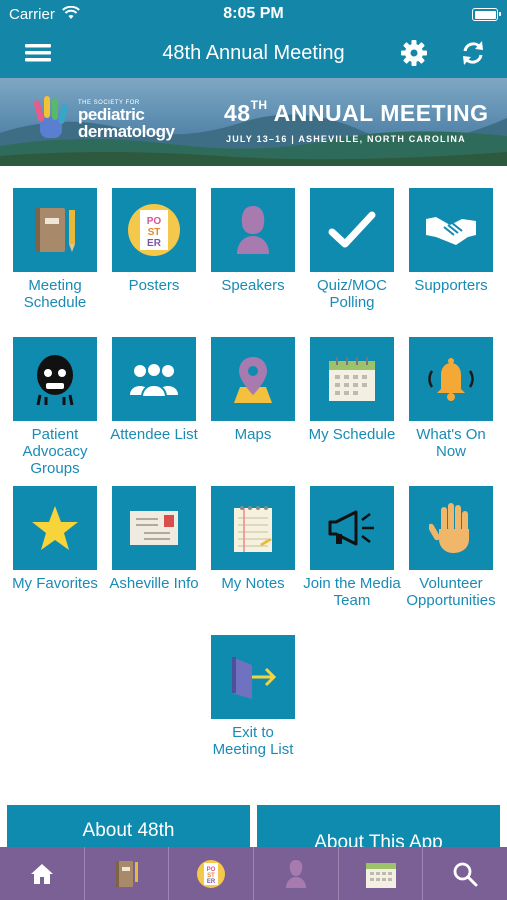 This screenshot has width=507, height=900. I want to click on gear-icon, so click(414, 53).